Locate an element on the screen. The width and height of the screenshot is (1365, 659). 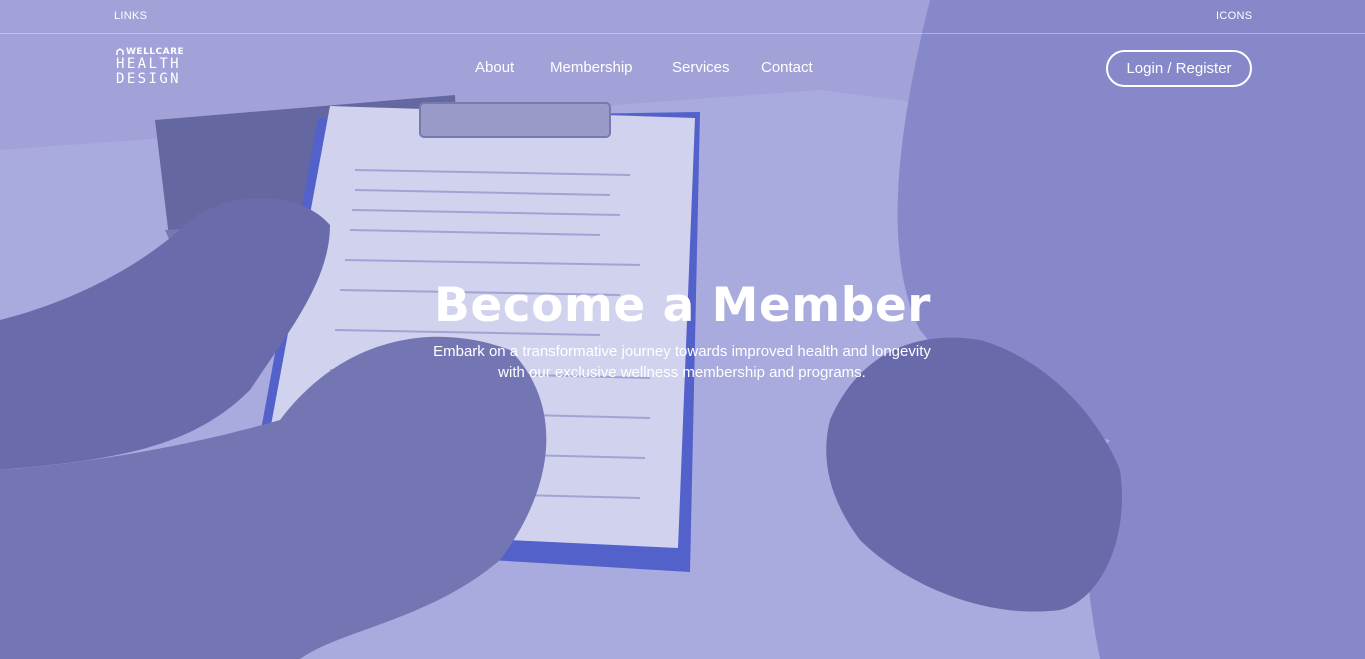
logo-mark-icon is located at coordinates (120, 51).